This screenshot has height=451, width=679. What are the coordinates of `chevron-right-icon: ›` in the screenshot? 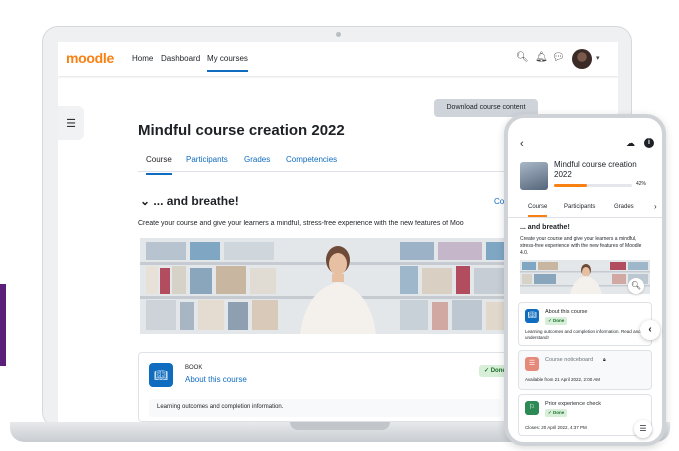 It's located at (655, 206).